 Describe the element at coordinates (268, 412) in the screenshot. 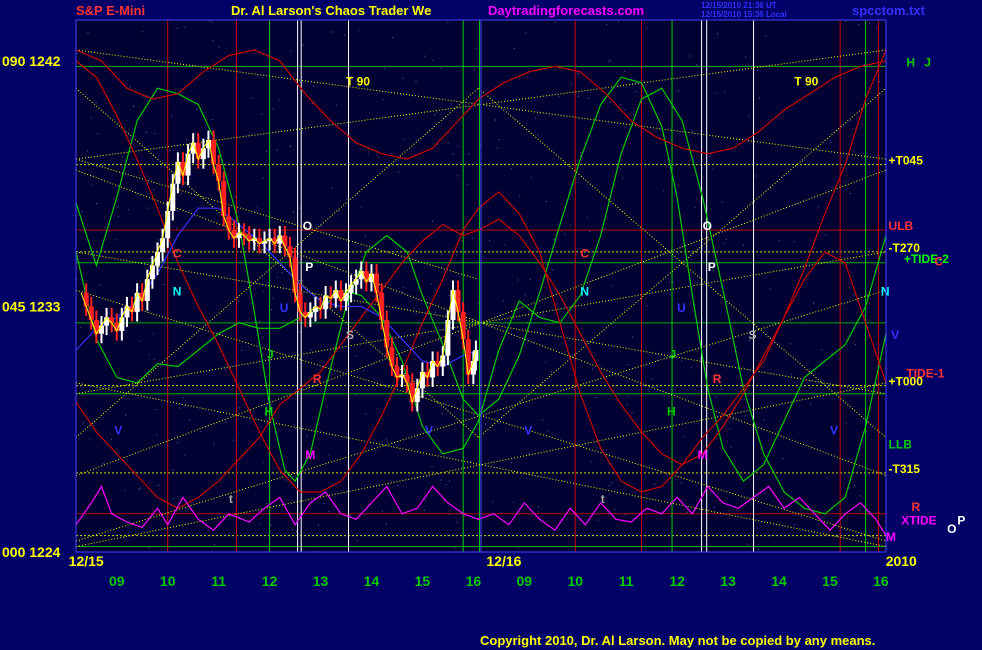

I see `plot-label: H` at that location.